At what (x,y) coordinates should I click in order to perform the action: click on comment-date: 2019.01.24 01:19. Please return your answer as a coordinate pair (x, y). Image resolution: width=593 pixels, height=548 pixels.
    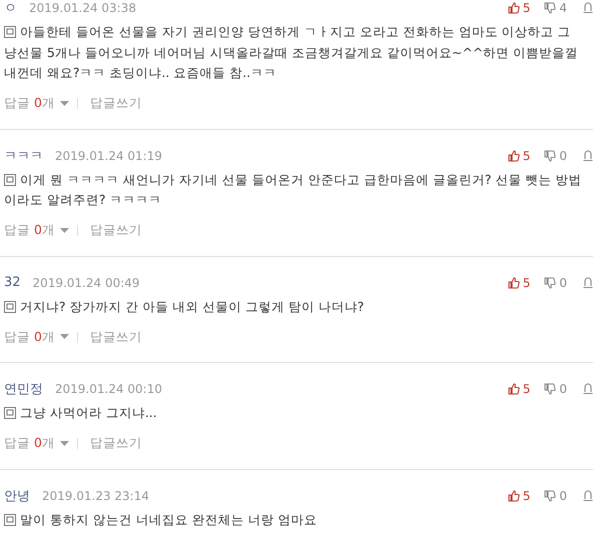
    Looking at the image, I should click on (108, 155).